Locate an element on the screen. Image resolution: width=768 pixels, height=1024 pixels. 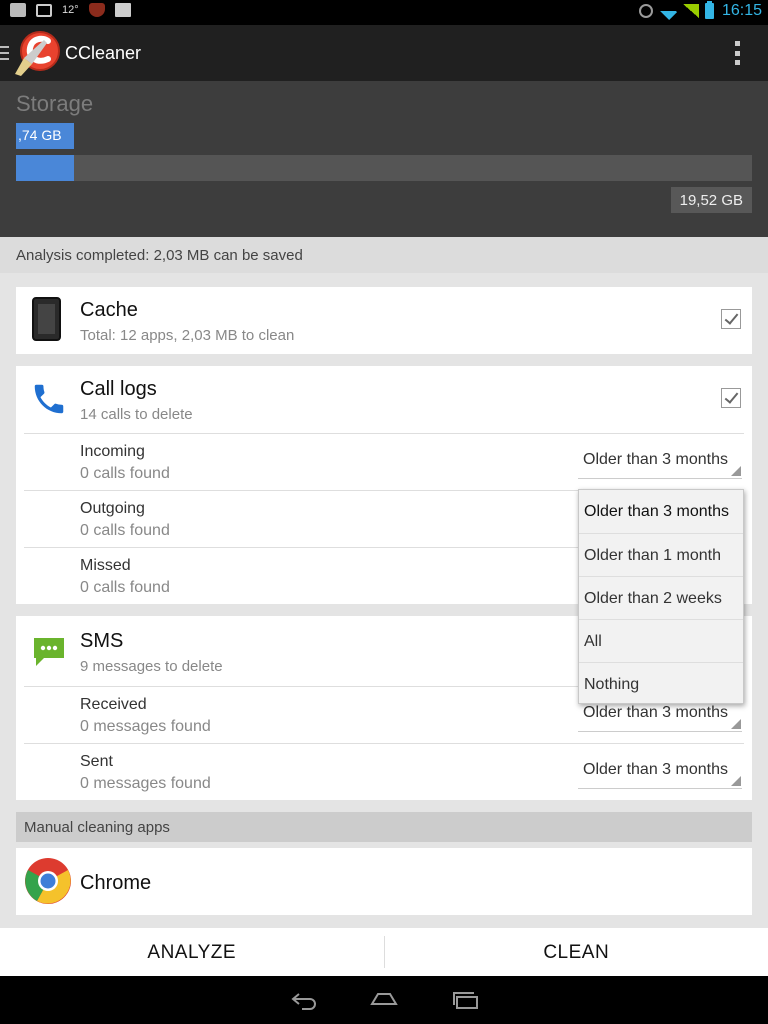
sms-title: SMS is located at coordinates (102, 641).